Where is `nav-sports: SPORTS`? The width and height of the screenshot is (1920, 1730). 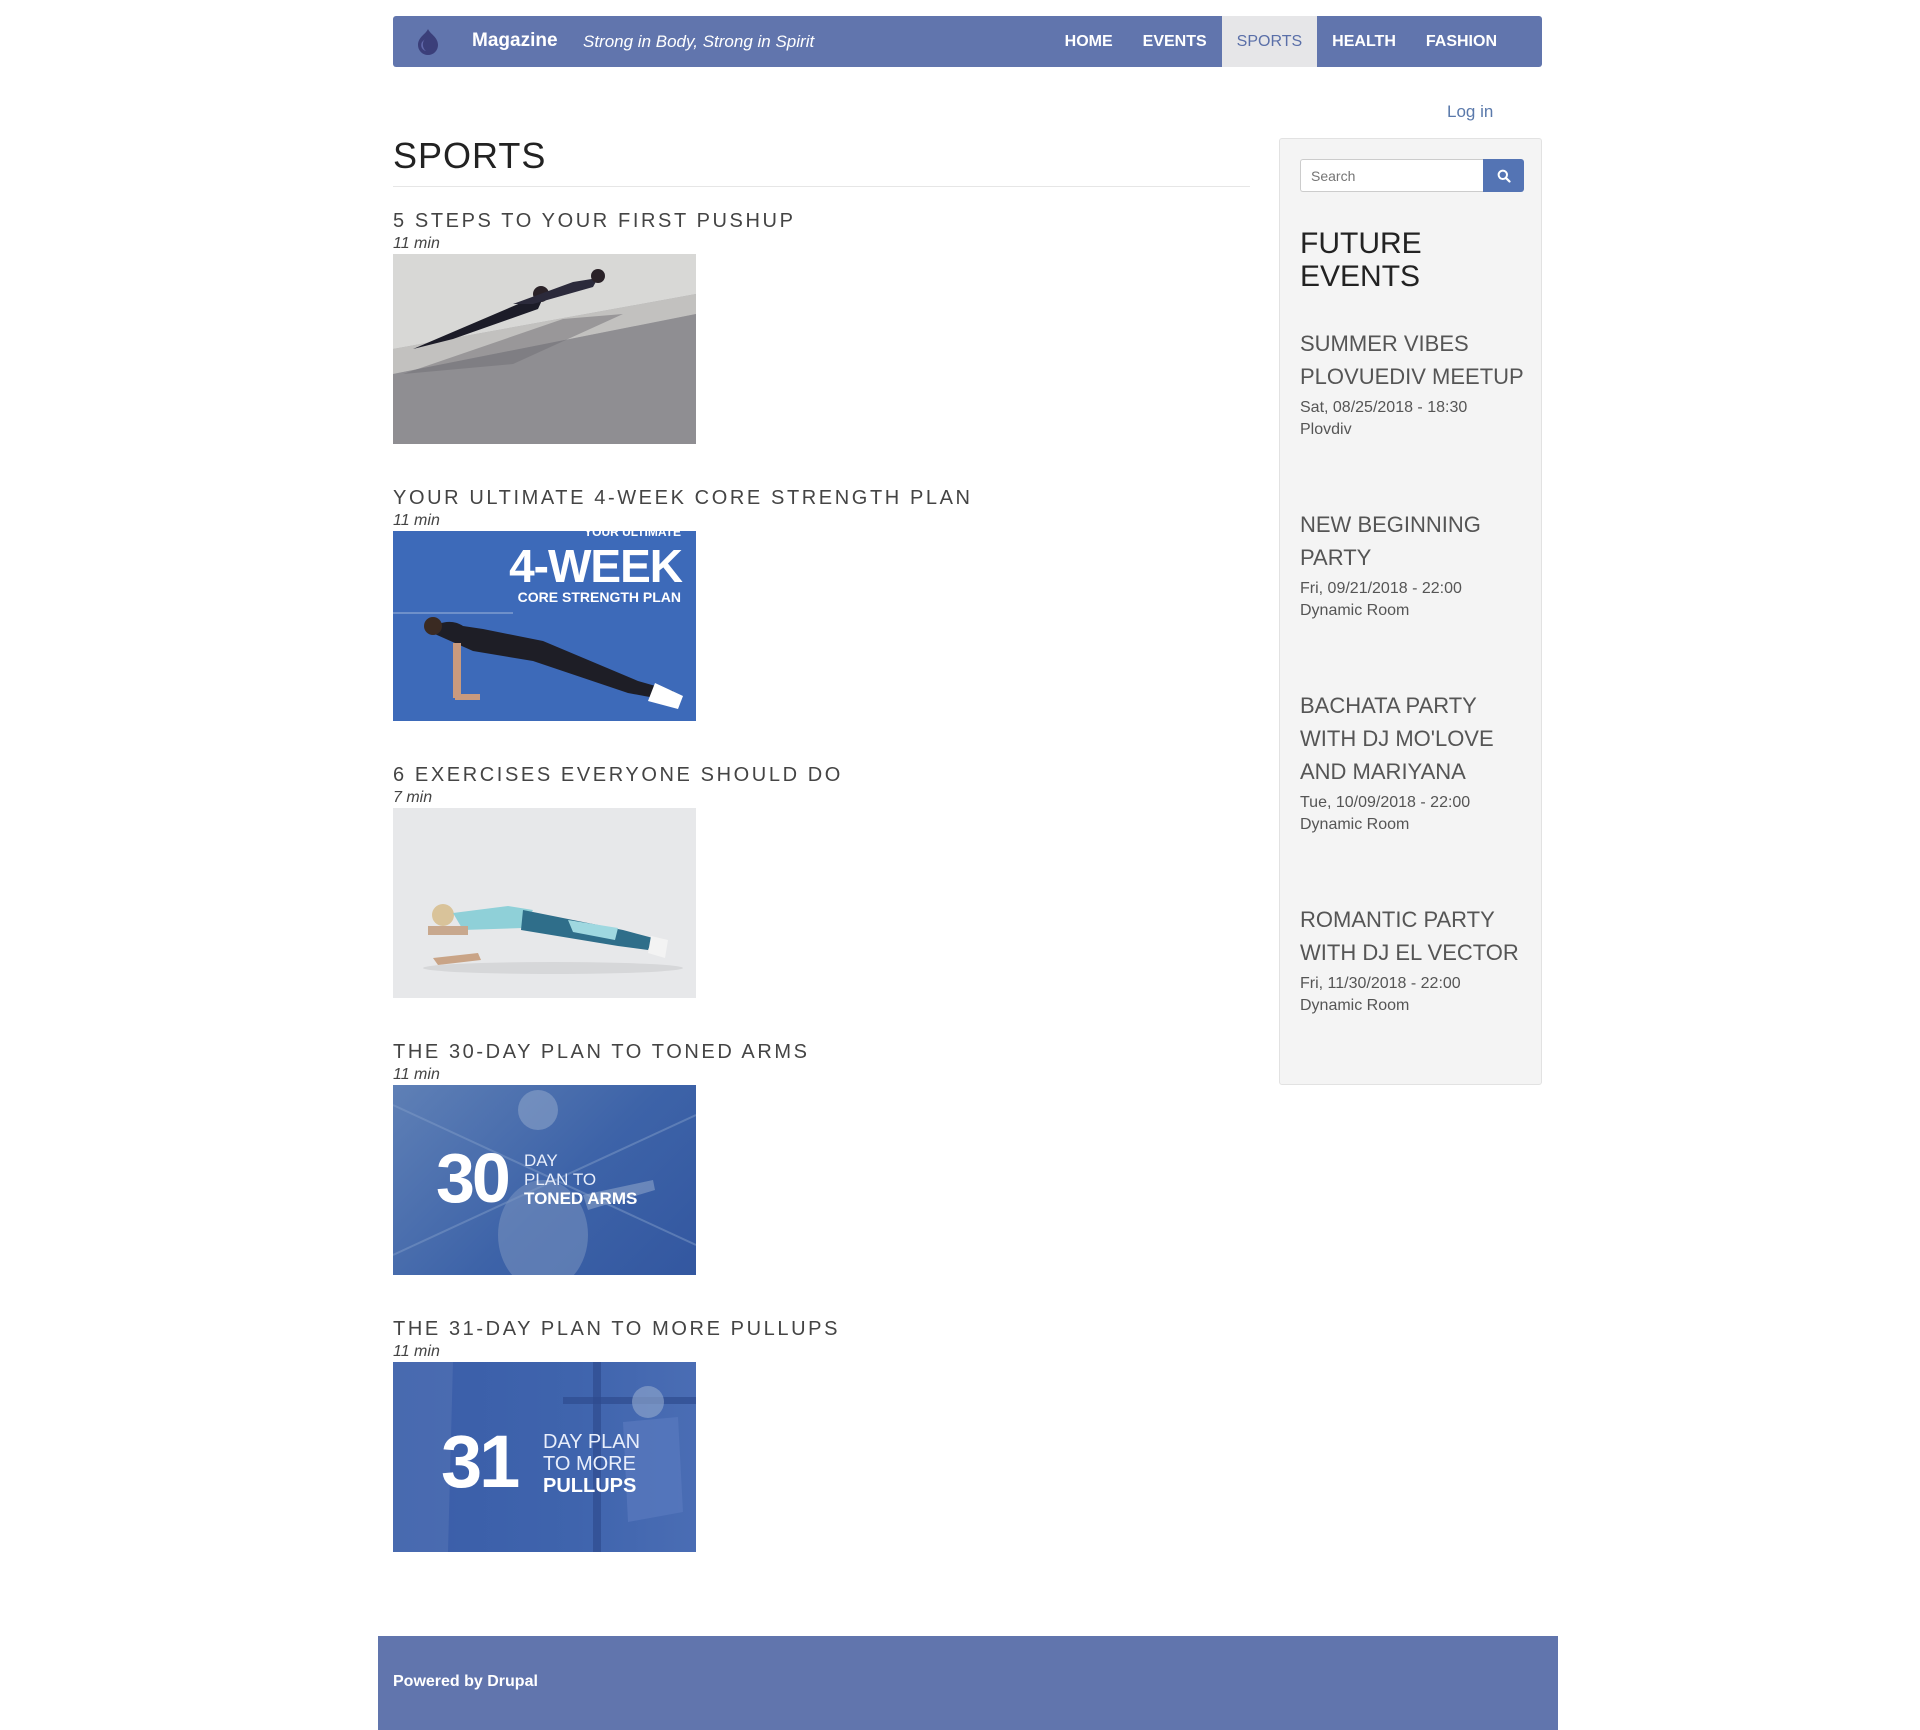
nav-sports: SPORTS is located at coordinates (1269, 41).